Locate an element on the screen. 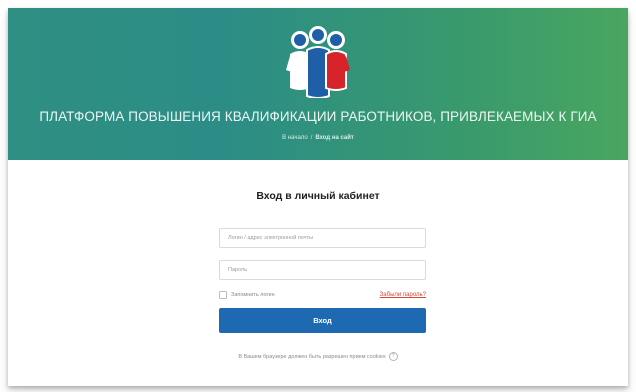 The height and width of the screenshot is (392, 636). breadcrumb-home-link: В начало is located at coordinates (295, 138).